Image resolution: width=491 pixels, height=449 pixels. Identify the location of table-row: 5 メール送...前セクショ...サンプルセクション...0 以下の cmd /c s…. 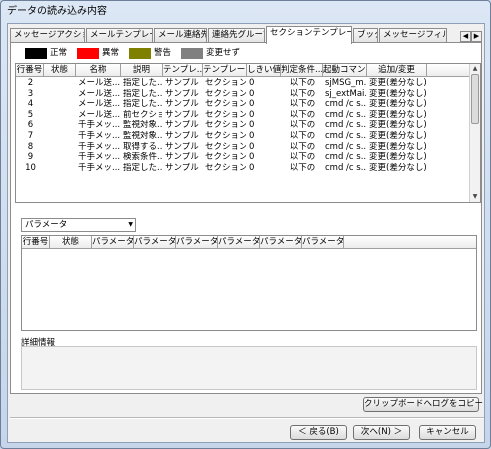
(248, 115).